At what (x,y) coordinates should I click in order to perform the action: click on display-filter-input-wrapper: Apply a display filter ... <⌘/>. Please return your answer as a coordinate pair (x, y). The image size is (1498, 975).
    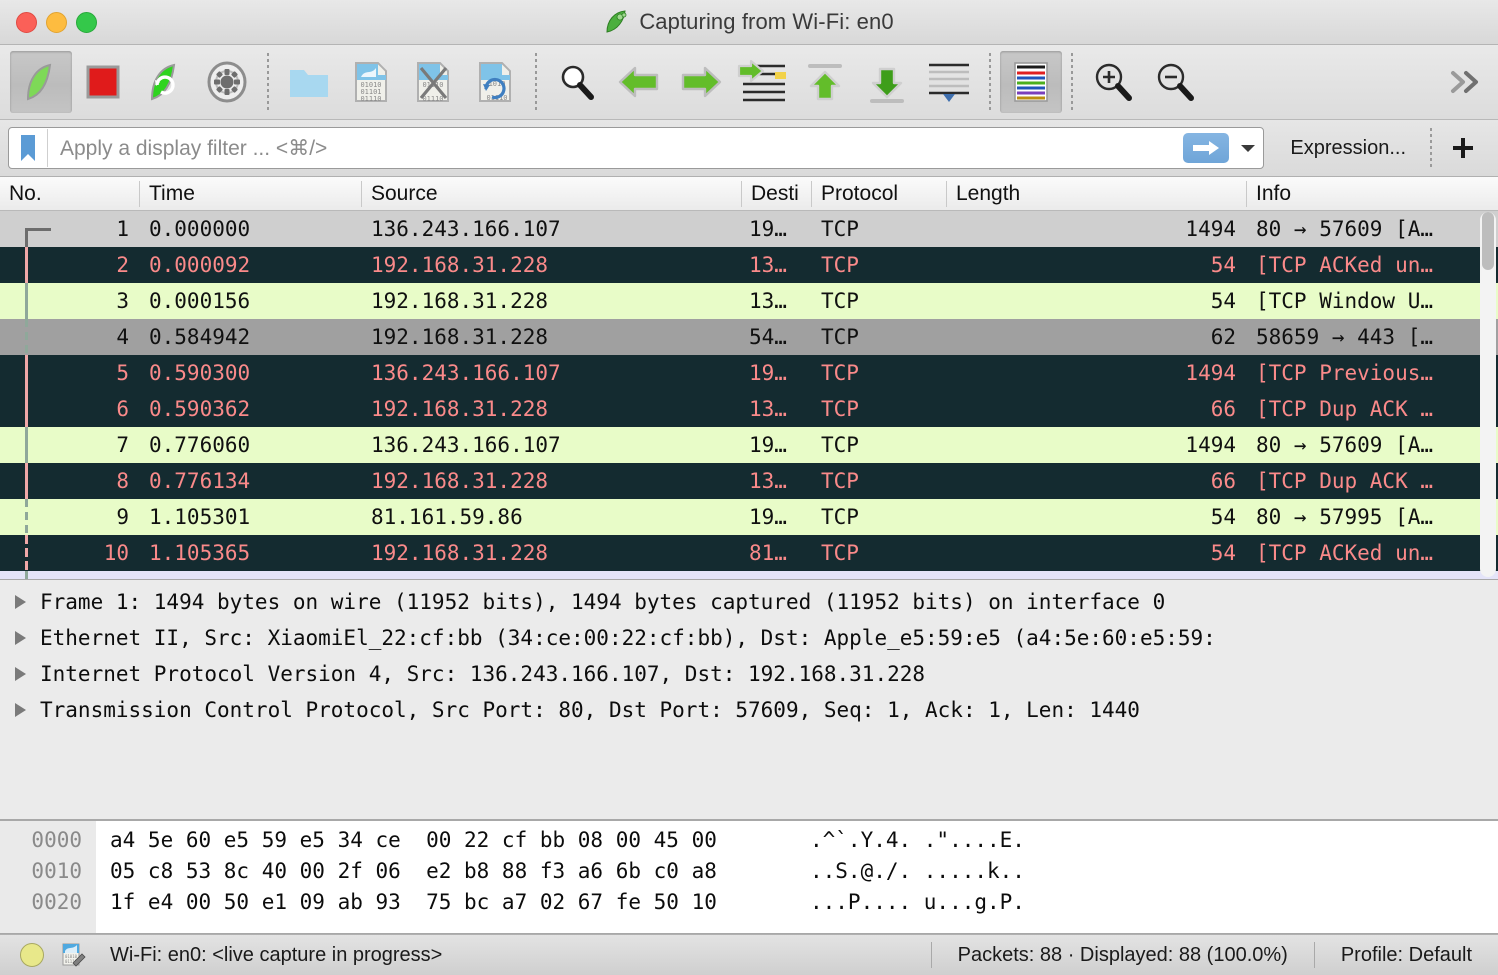
    Looking at the image, I should click on (636, 148).